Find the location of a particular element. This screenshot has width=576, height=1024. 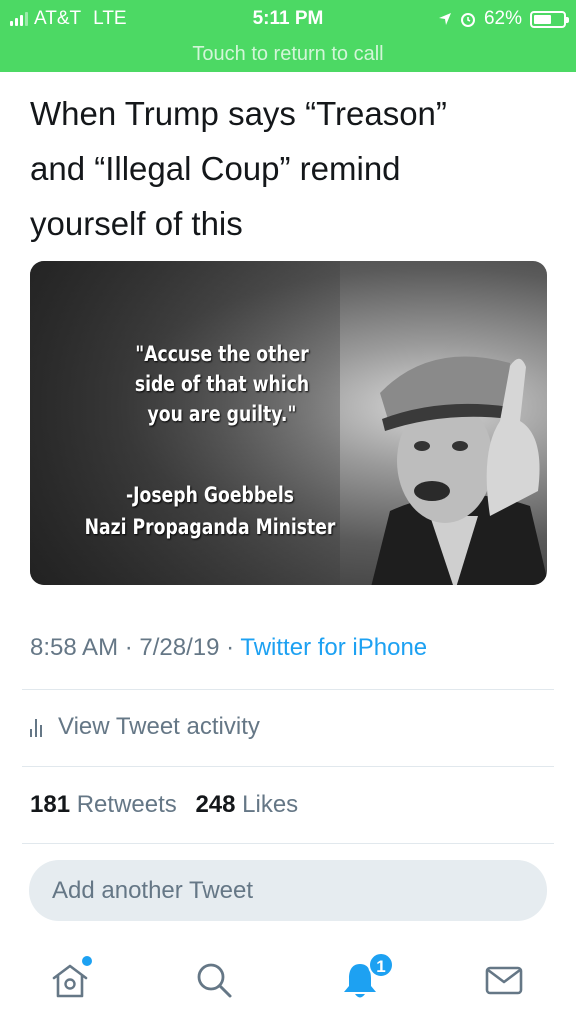

battery-percent: 62% is located at coordinates (502, 18).